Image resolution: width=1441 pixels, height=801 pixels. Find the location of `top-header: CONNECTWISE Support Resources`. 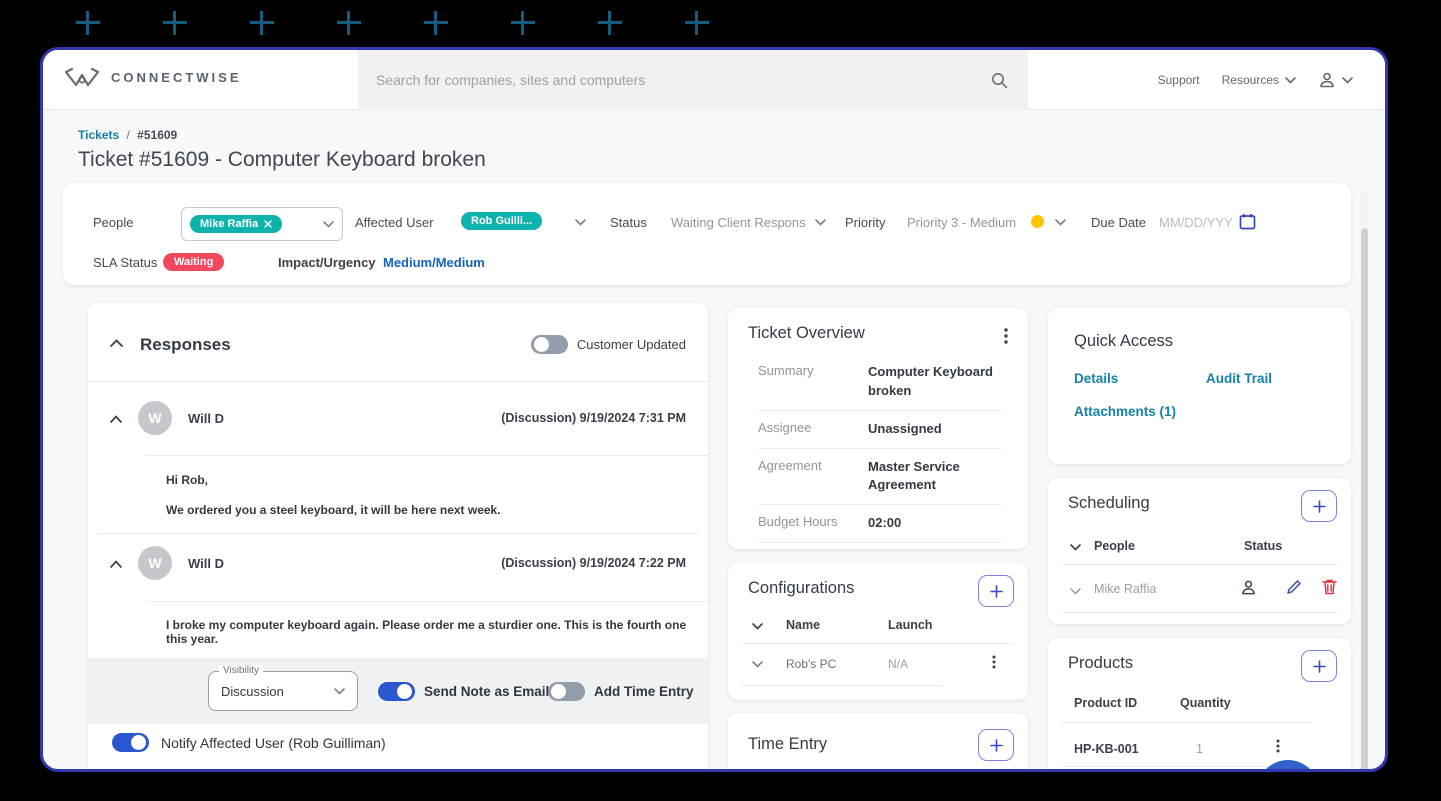

top-header: CONNECTWISE Support Resources is located at coordinates (714, 80).